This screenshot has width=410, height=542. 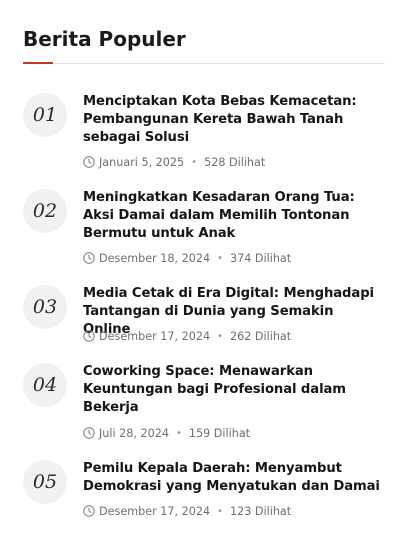 I want to click on post-rank-badge: 04, so click(x=45, y=385).